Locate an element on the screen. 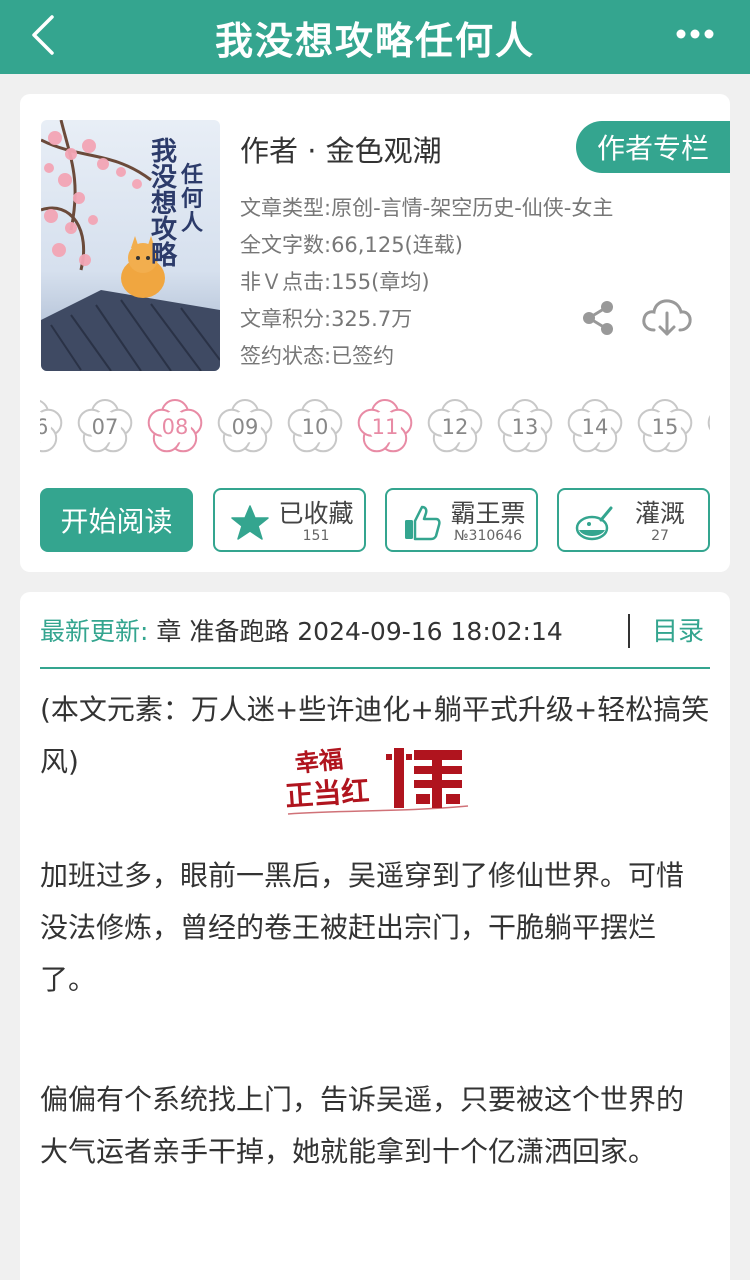 The image size is (750, 1280). more-button is located at coordinates (695, 34).